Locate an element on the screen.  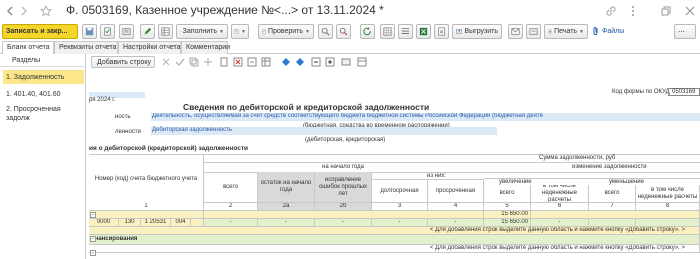
debt-label: ленности is located at coordinates (128, 132).